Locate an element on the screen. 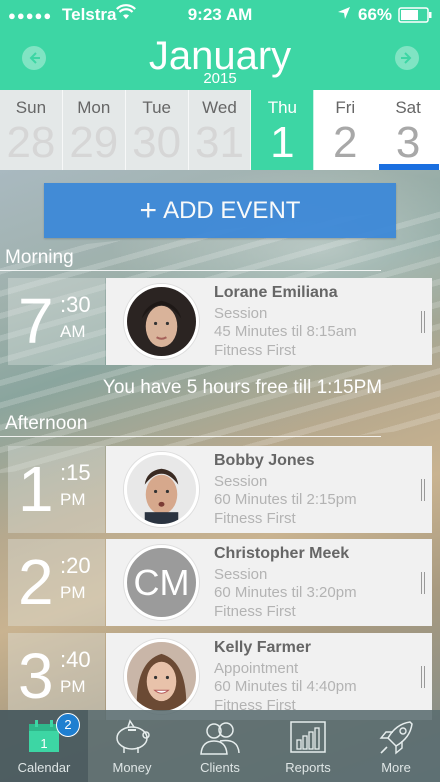 The width and height of the screenshot is (440, 782). day-wed: Wed 31 is located at coordinates (220, 130).